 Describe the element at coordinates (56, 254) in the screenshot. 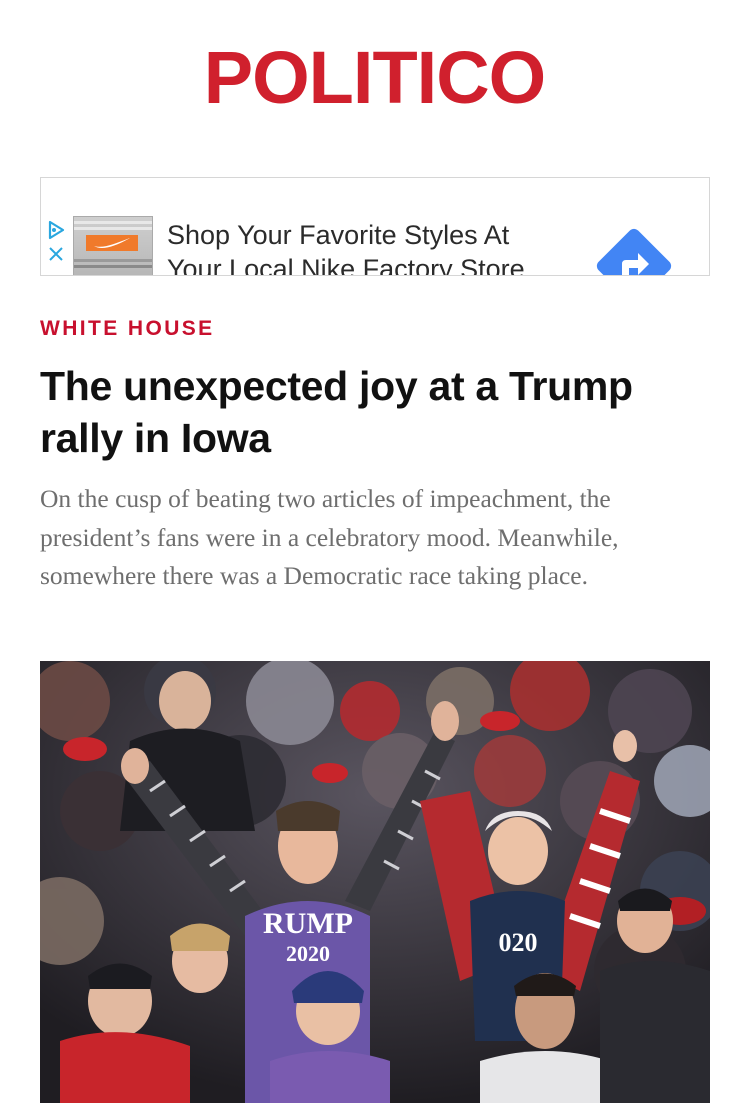

I see `close-icon` at that location.